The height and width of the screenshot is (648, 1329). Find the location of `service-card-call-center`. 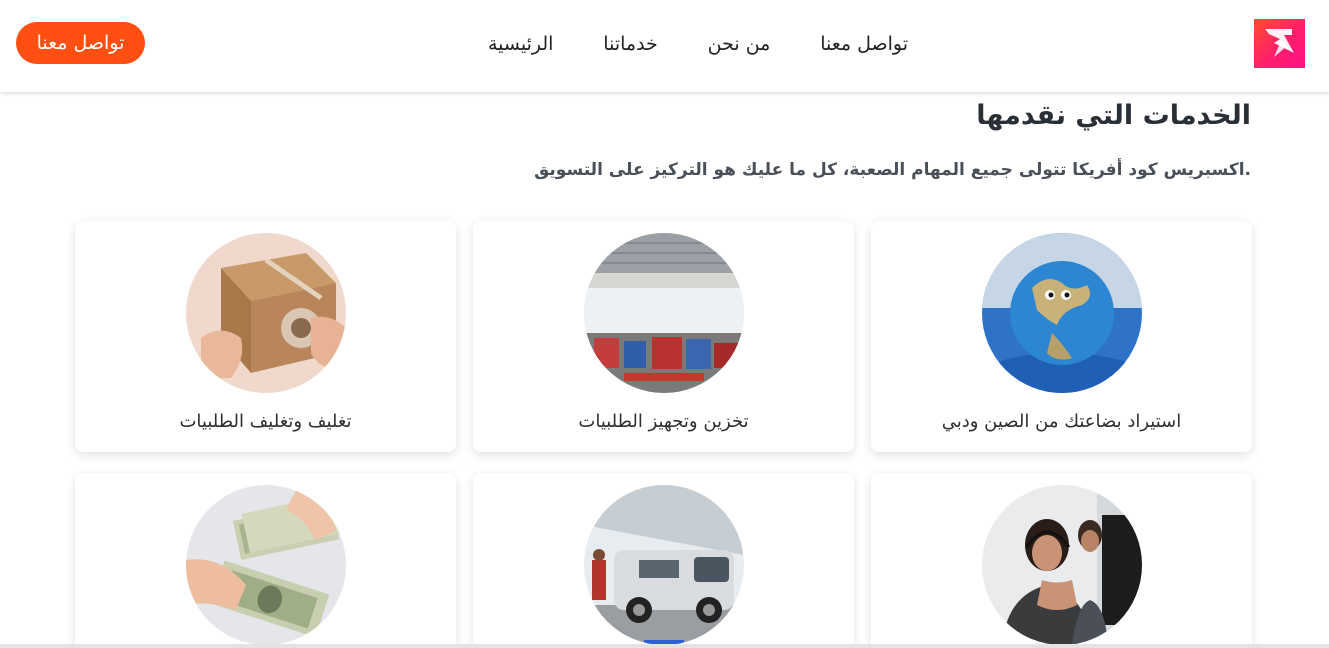

service-card-call-center is located at coordinates (1061, 560).